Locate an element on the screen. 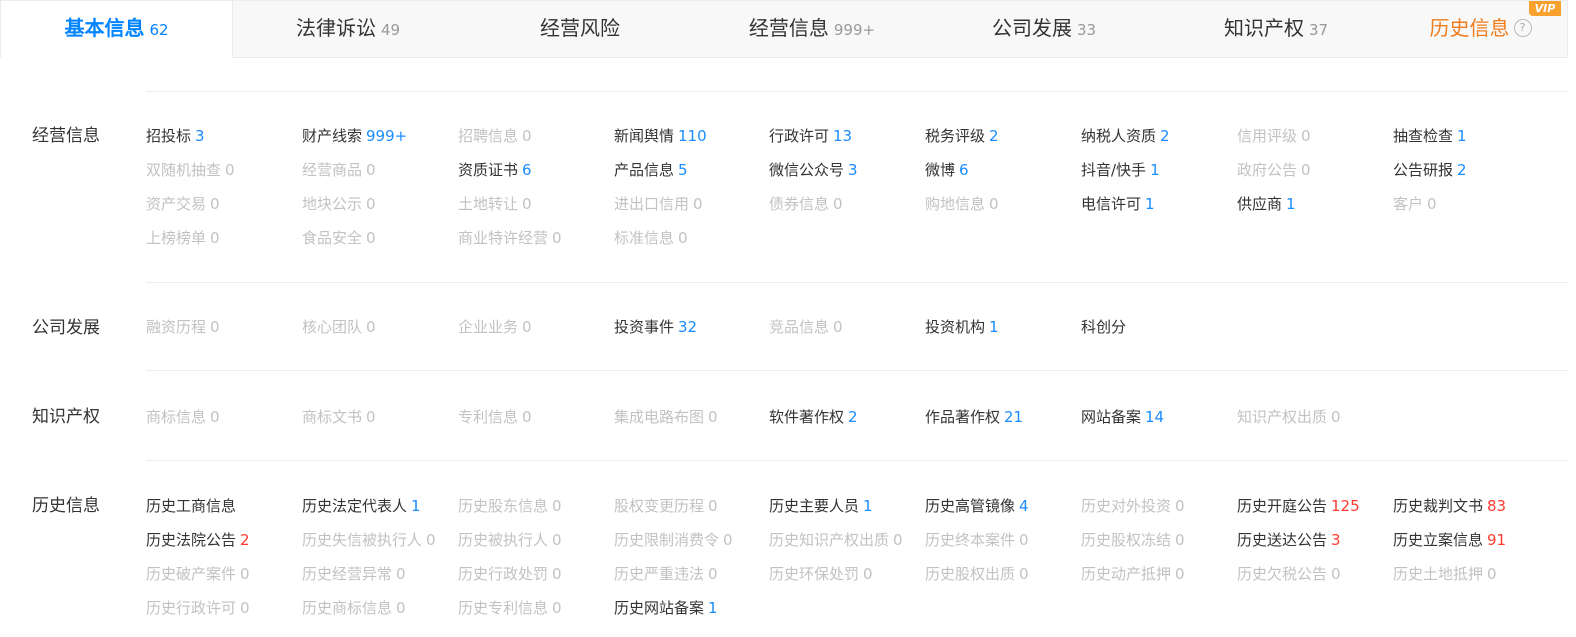 This screenshot has width=1576, height=637. nav-item-label: 地块公示 is located at coordinates (332, 204).